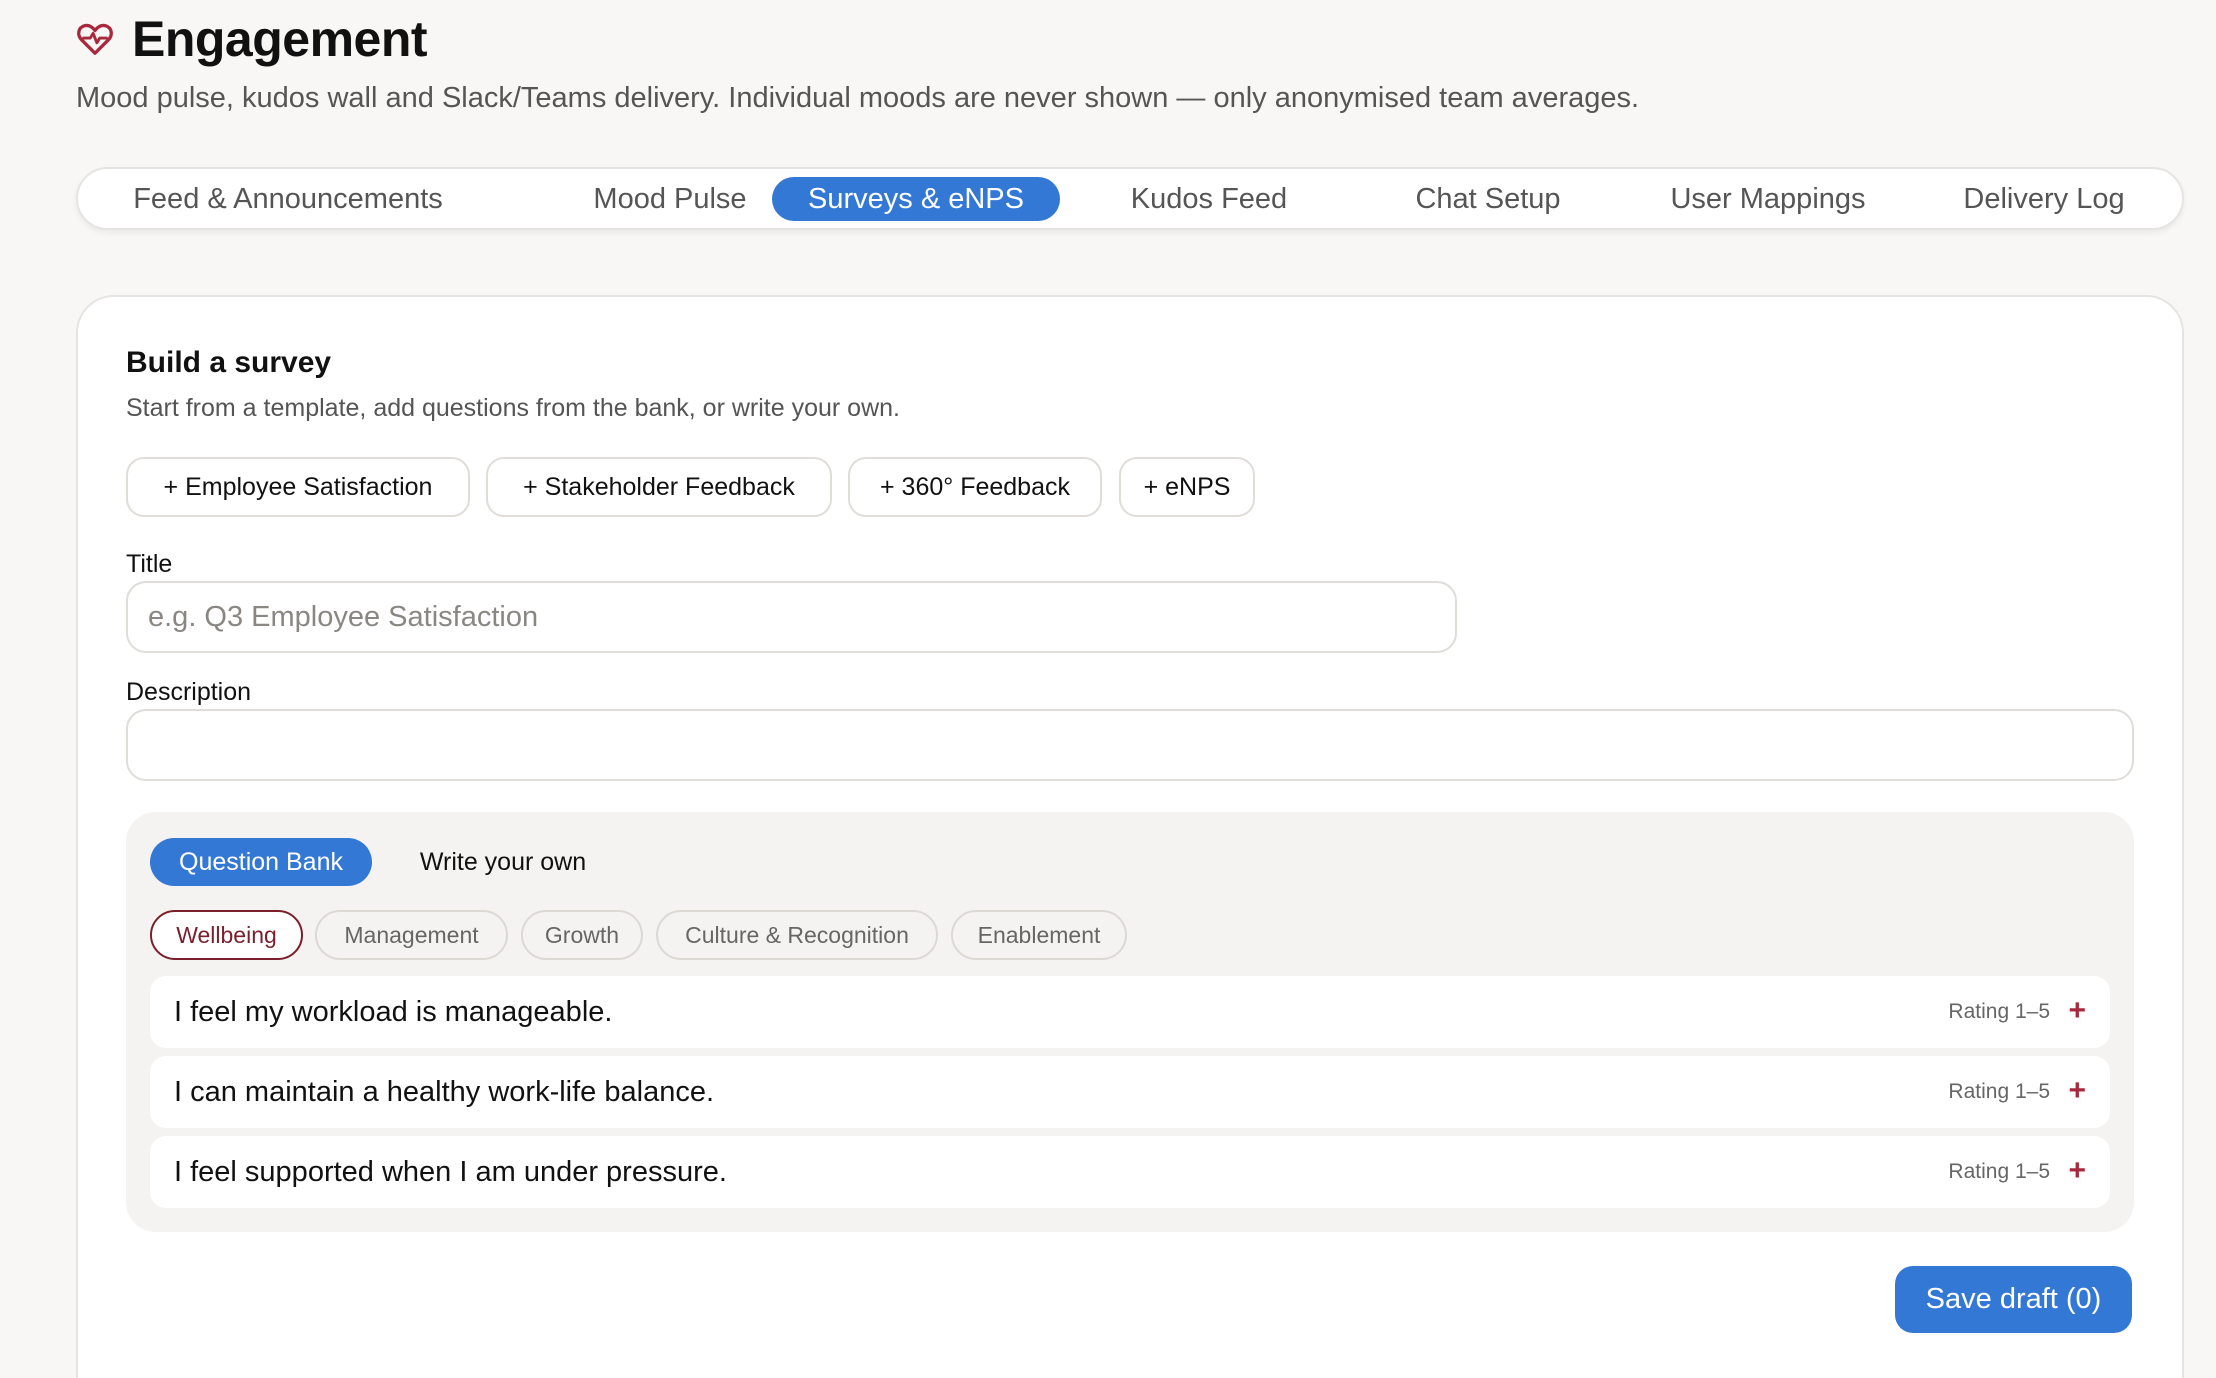  Describe the element at coordinates (1187, 487) in the screenshot. I see `template-enps-button: + eNPS` at that location.